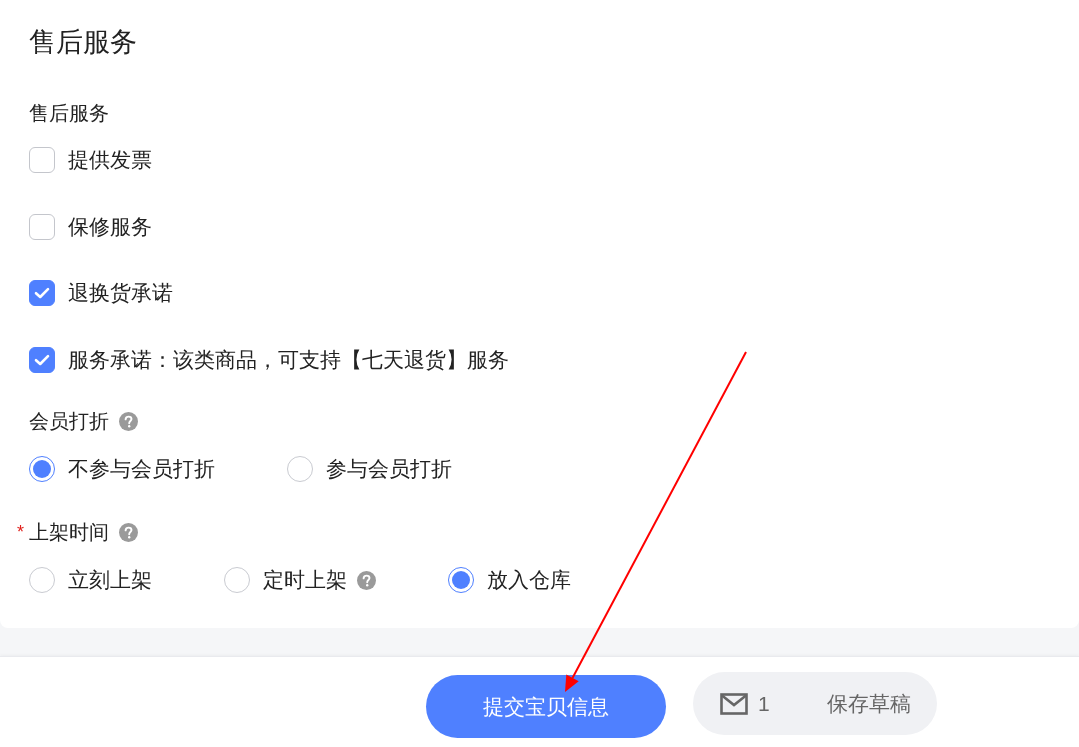 The height and width of the screenshot is (747, 1079). I want to click on radio-label: 不参与会员打折, so click(141, 469).